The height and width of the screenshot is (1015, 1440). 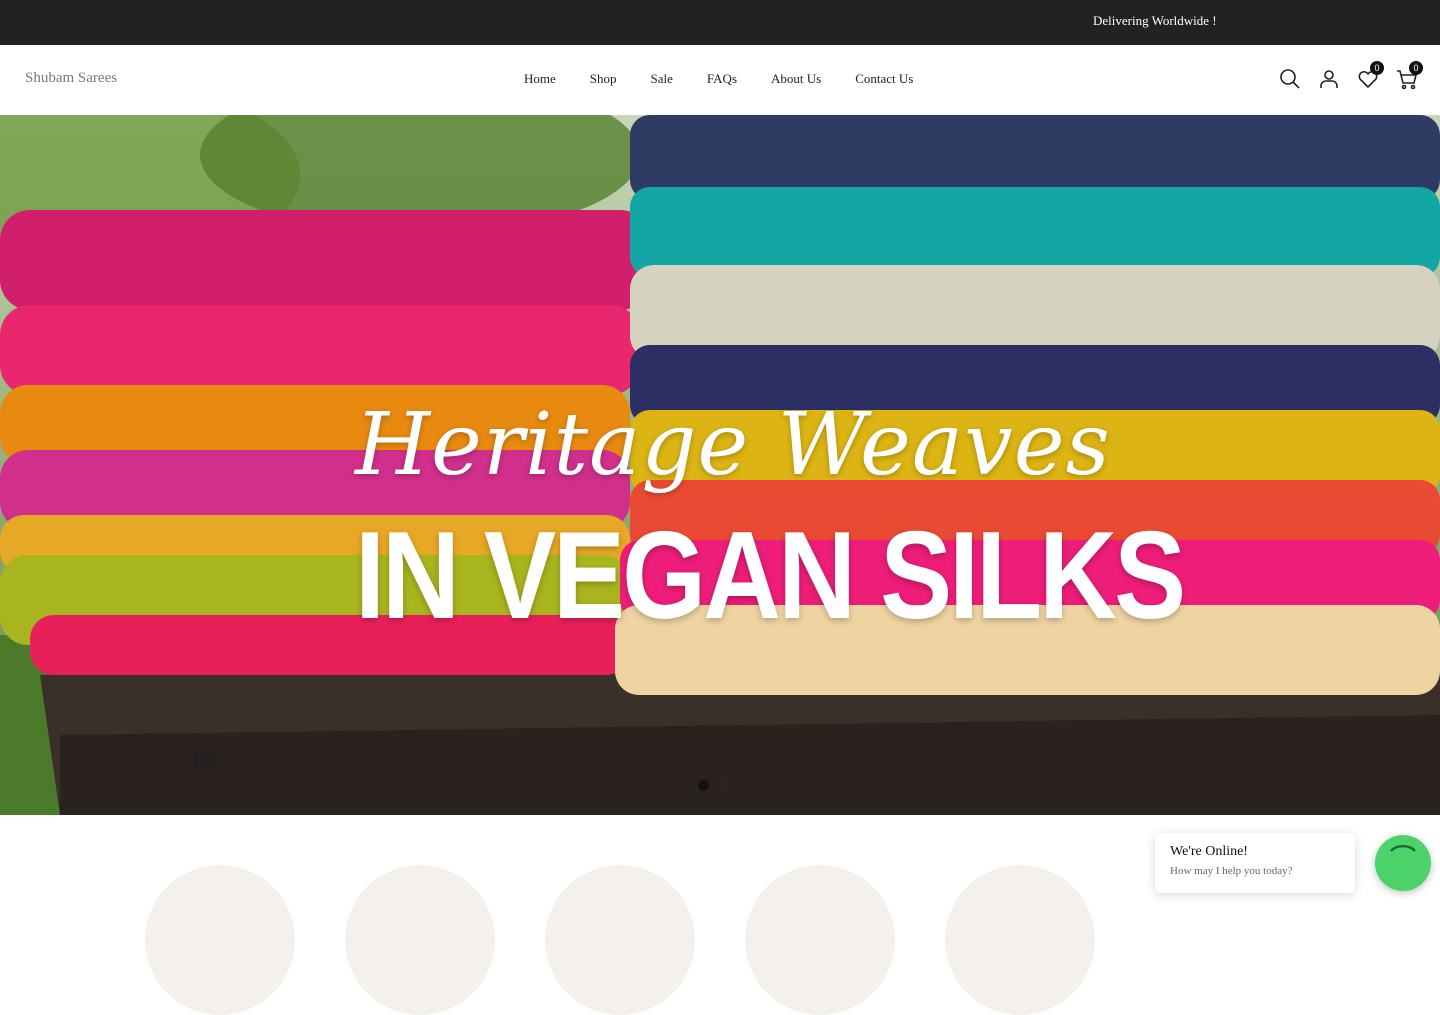 I want to click on nav-shop: Shop, so click(x=603, y=79).